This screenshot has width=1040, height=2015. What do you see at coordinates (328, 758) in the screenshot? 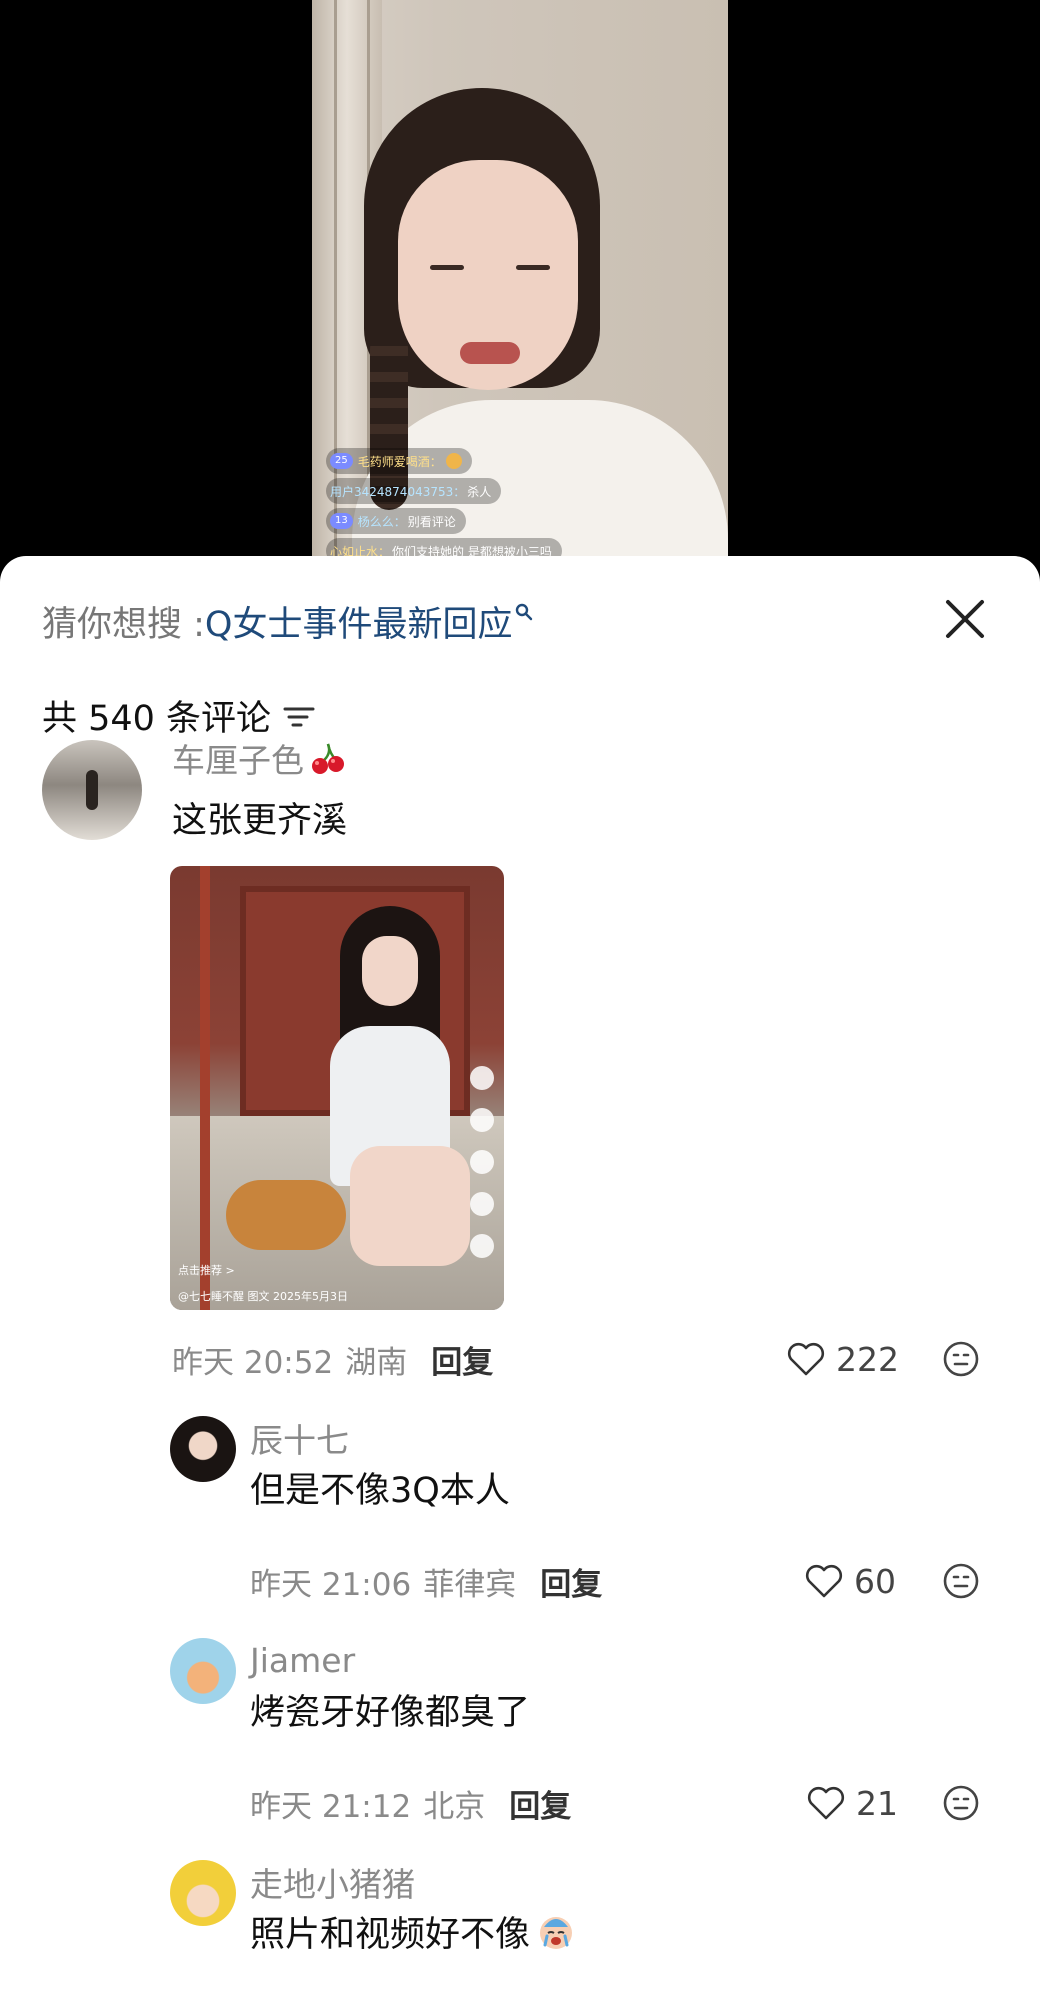
I see `cherry-emoji-icon` at bounding box center [328, 758].